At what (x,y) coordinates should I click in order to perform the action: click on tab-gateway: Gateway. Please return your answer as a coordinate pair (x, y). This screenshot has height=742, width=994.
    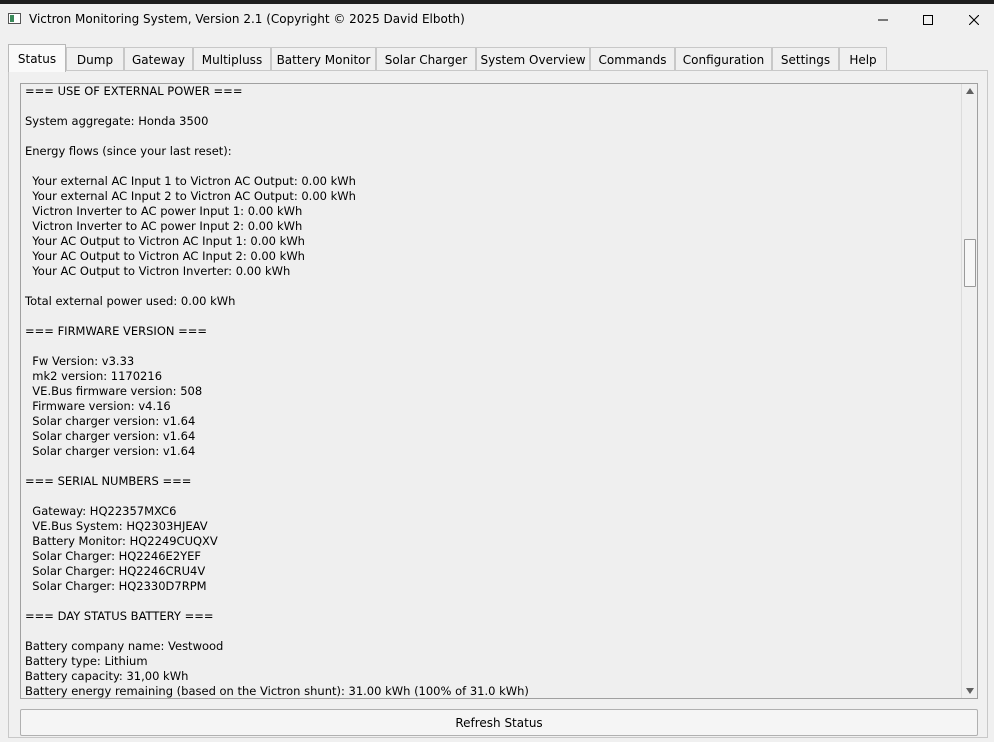
    Looking at the image, I should click on (158, 59).